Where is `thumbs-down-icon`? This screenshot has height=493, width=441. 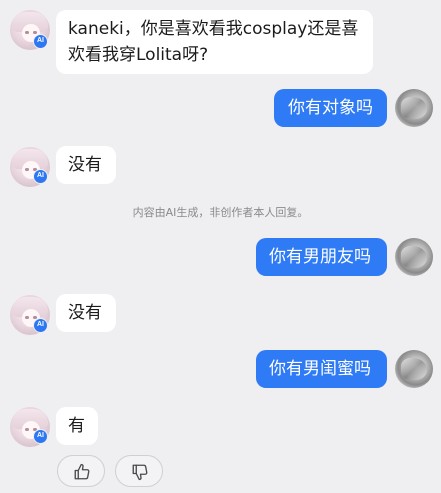
thumbs-down-icon is located at coordinates (140, 472).